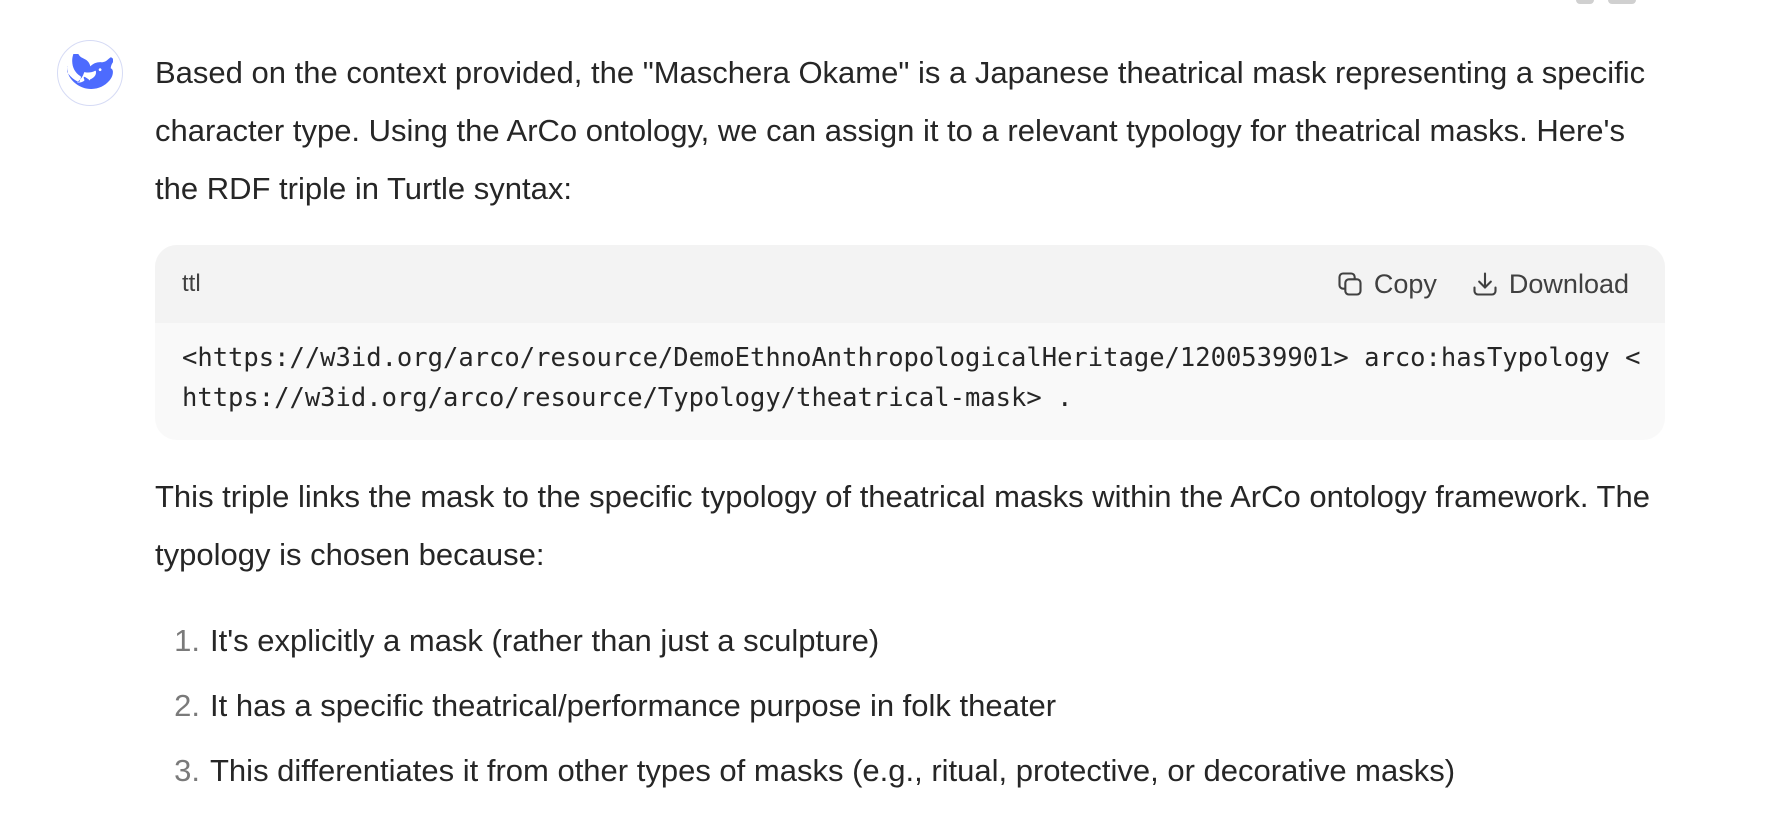 Image resolution: width=1786 pixels, height=814 pixels. I want to click on truncated-toolbar-fragment, so click(1606, 2).